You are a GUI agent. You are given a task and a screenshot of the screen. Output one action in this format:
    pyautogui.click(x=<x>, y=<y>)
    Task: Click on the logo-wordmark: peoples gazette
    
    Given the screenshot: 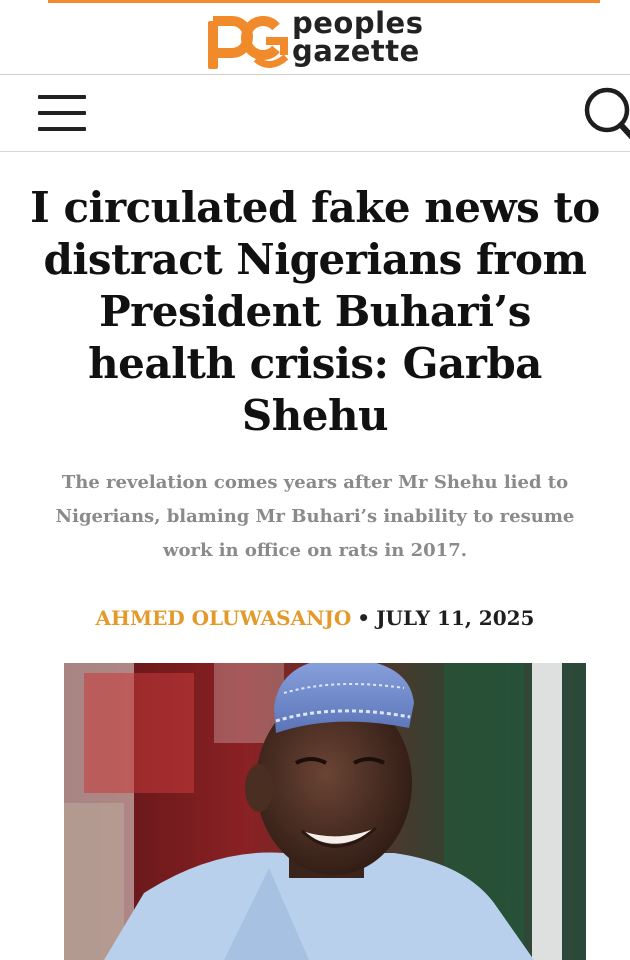 What is the action you would take?
    pyautogui.click(x=358, y=37)
    